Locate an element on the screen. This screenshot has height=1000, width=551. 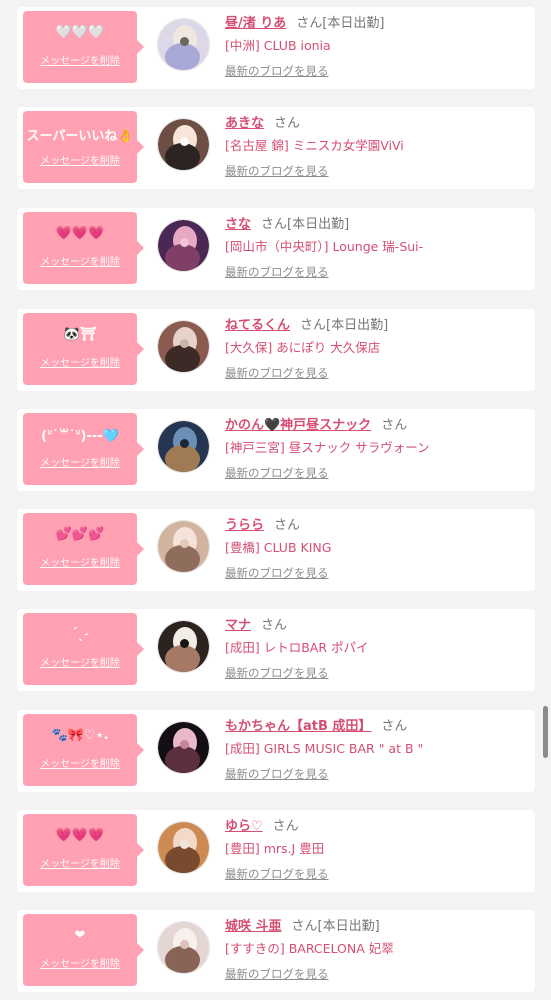
message-stamp: 🐾🎀♡⋆. is located at coordinates (80, 735).